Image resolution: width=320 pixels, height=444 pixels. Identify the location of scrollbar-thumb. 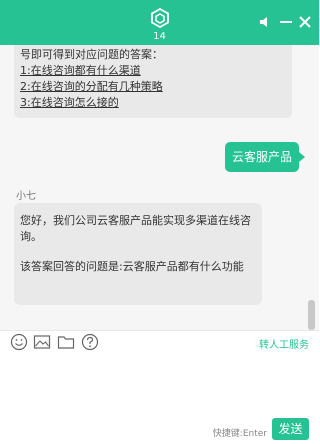
(311, 315).